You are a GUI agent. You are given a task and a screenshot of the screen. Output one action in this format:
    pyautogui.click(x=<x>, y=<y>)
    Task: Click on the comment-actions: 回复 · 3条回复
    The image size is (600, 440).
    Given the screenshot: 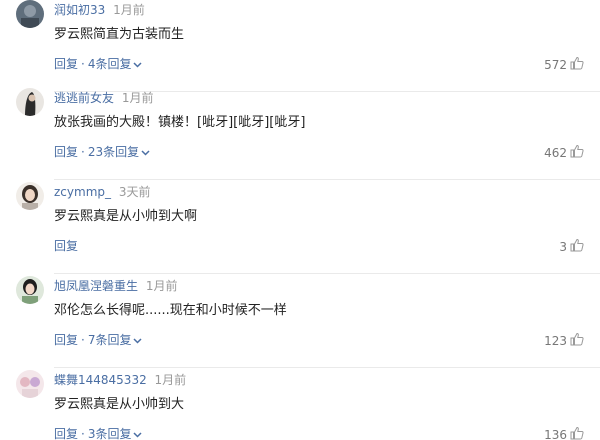 What is the action you would take?
    pyautogui.click(x=98, y=433)
    